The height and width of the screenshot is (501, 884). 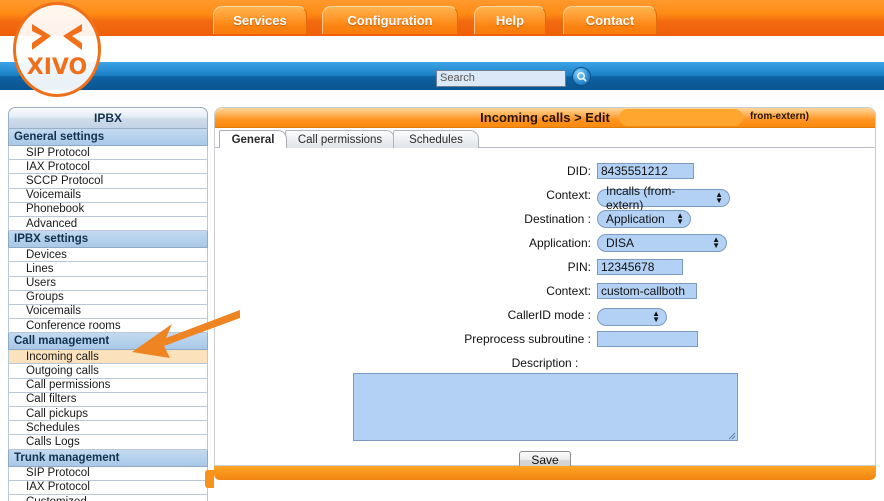 I want to click on tab-general: General, so click(x=253, y=139).